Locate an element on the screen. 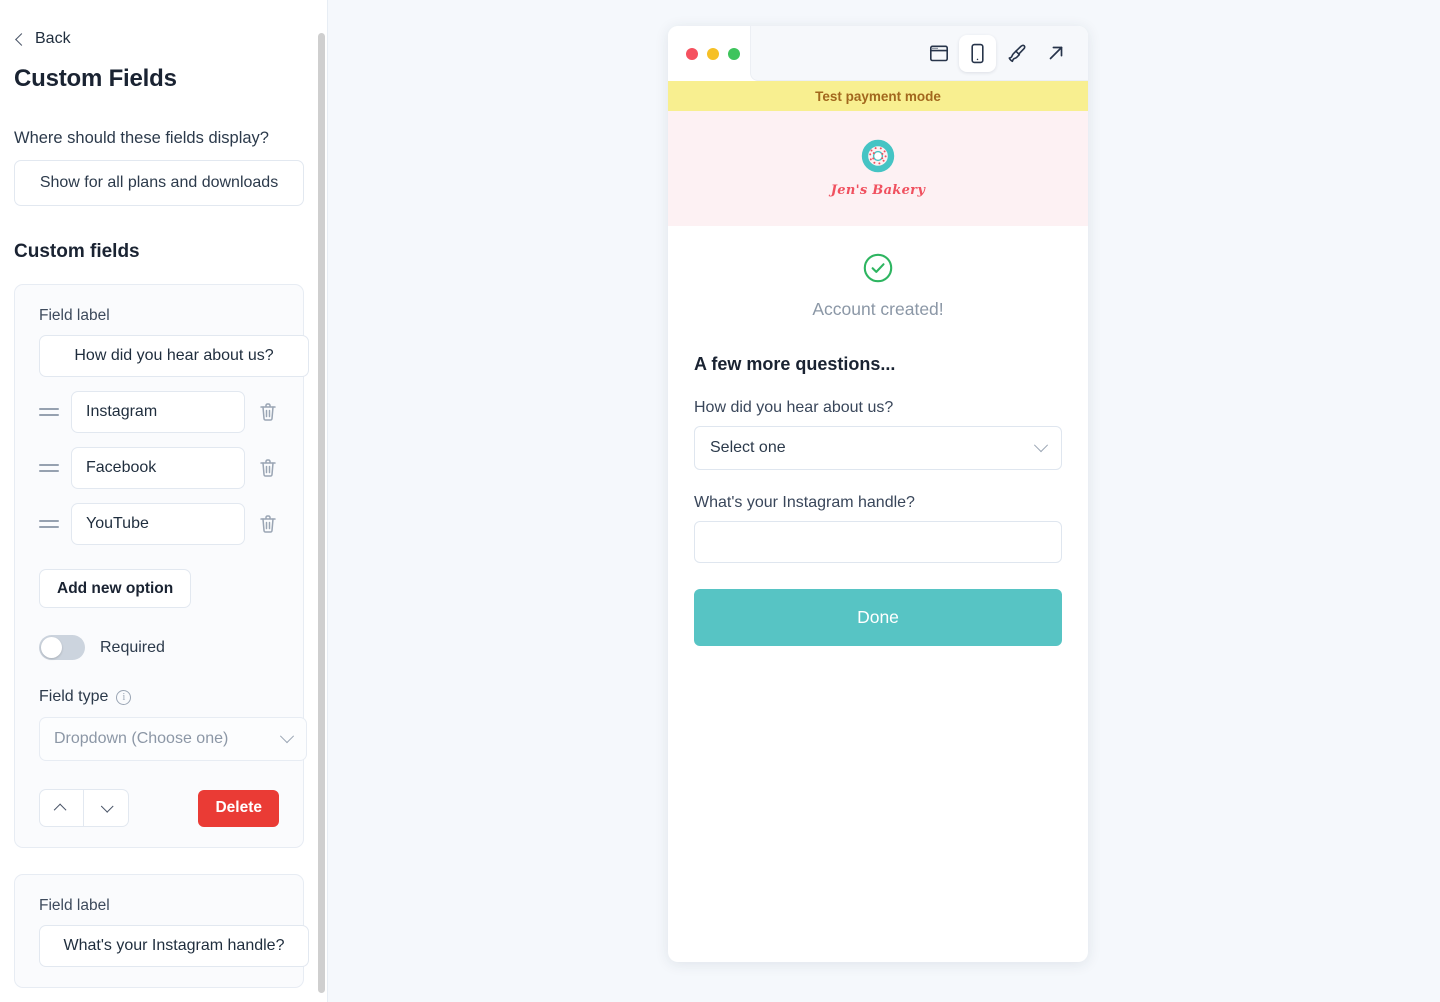 Image resolution: width=1440 pixels, height=1002 pixels. sidebar-scrollbar is located at coordinates (319, 501).